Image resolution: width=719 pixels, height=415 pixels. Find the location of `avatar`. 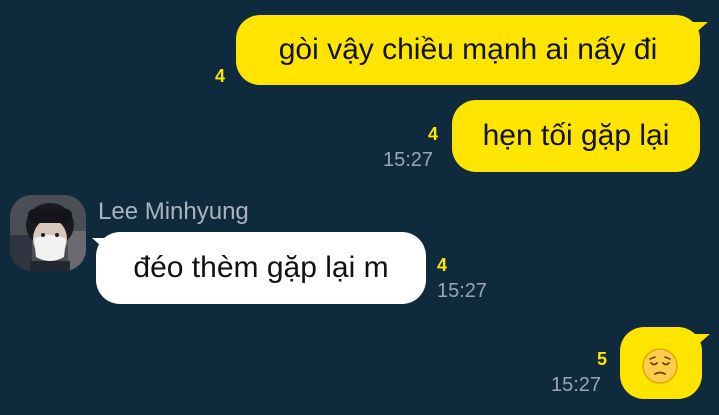

avatar is located at coordinates (48, 233).